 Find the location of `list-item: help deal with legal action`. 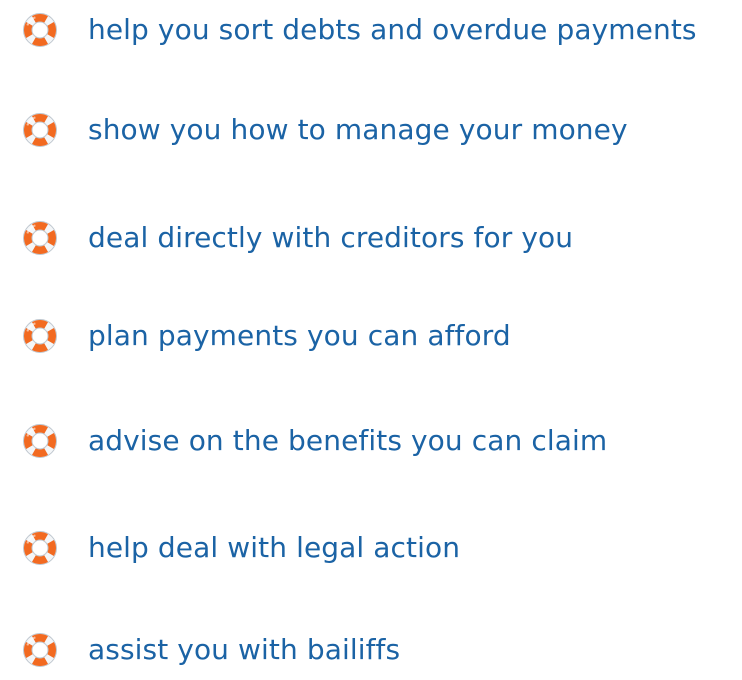

list-item: help deal with legal action is located at coordinates (371, 548).